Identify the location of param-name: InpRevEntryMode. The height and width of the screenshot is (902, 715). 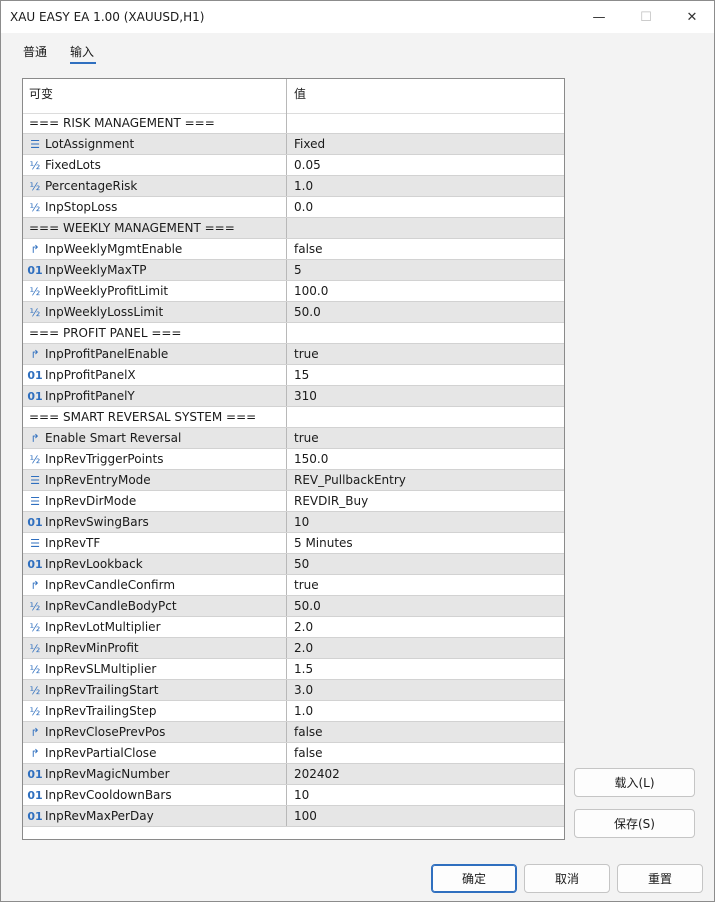
(98, 480).